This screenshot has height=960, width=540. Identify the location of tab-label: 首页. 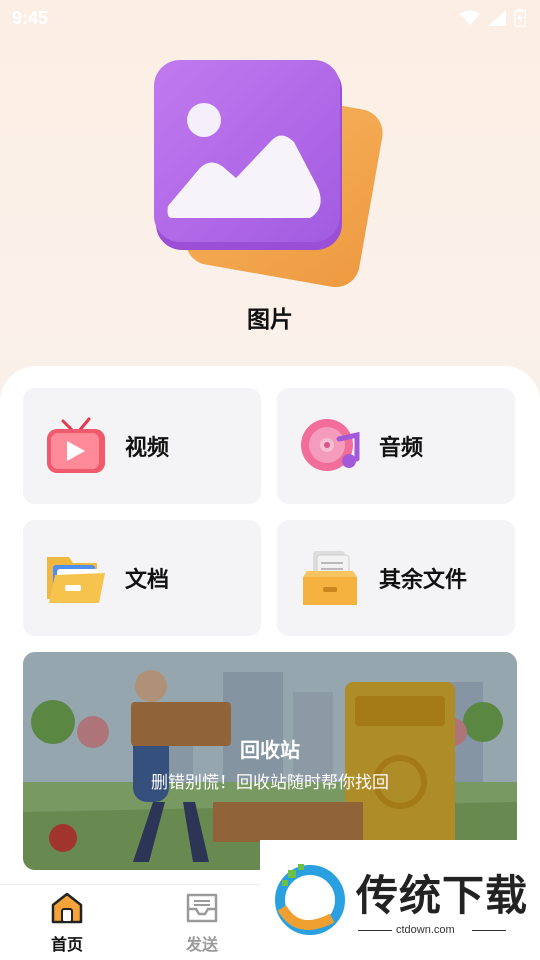
(66, 945).